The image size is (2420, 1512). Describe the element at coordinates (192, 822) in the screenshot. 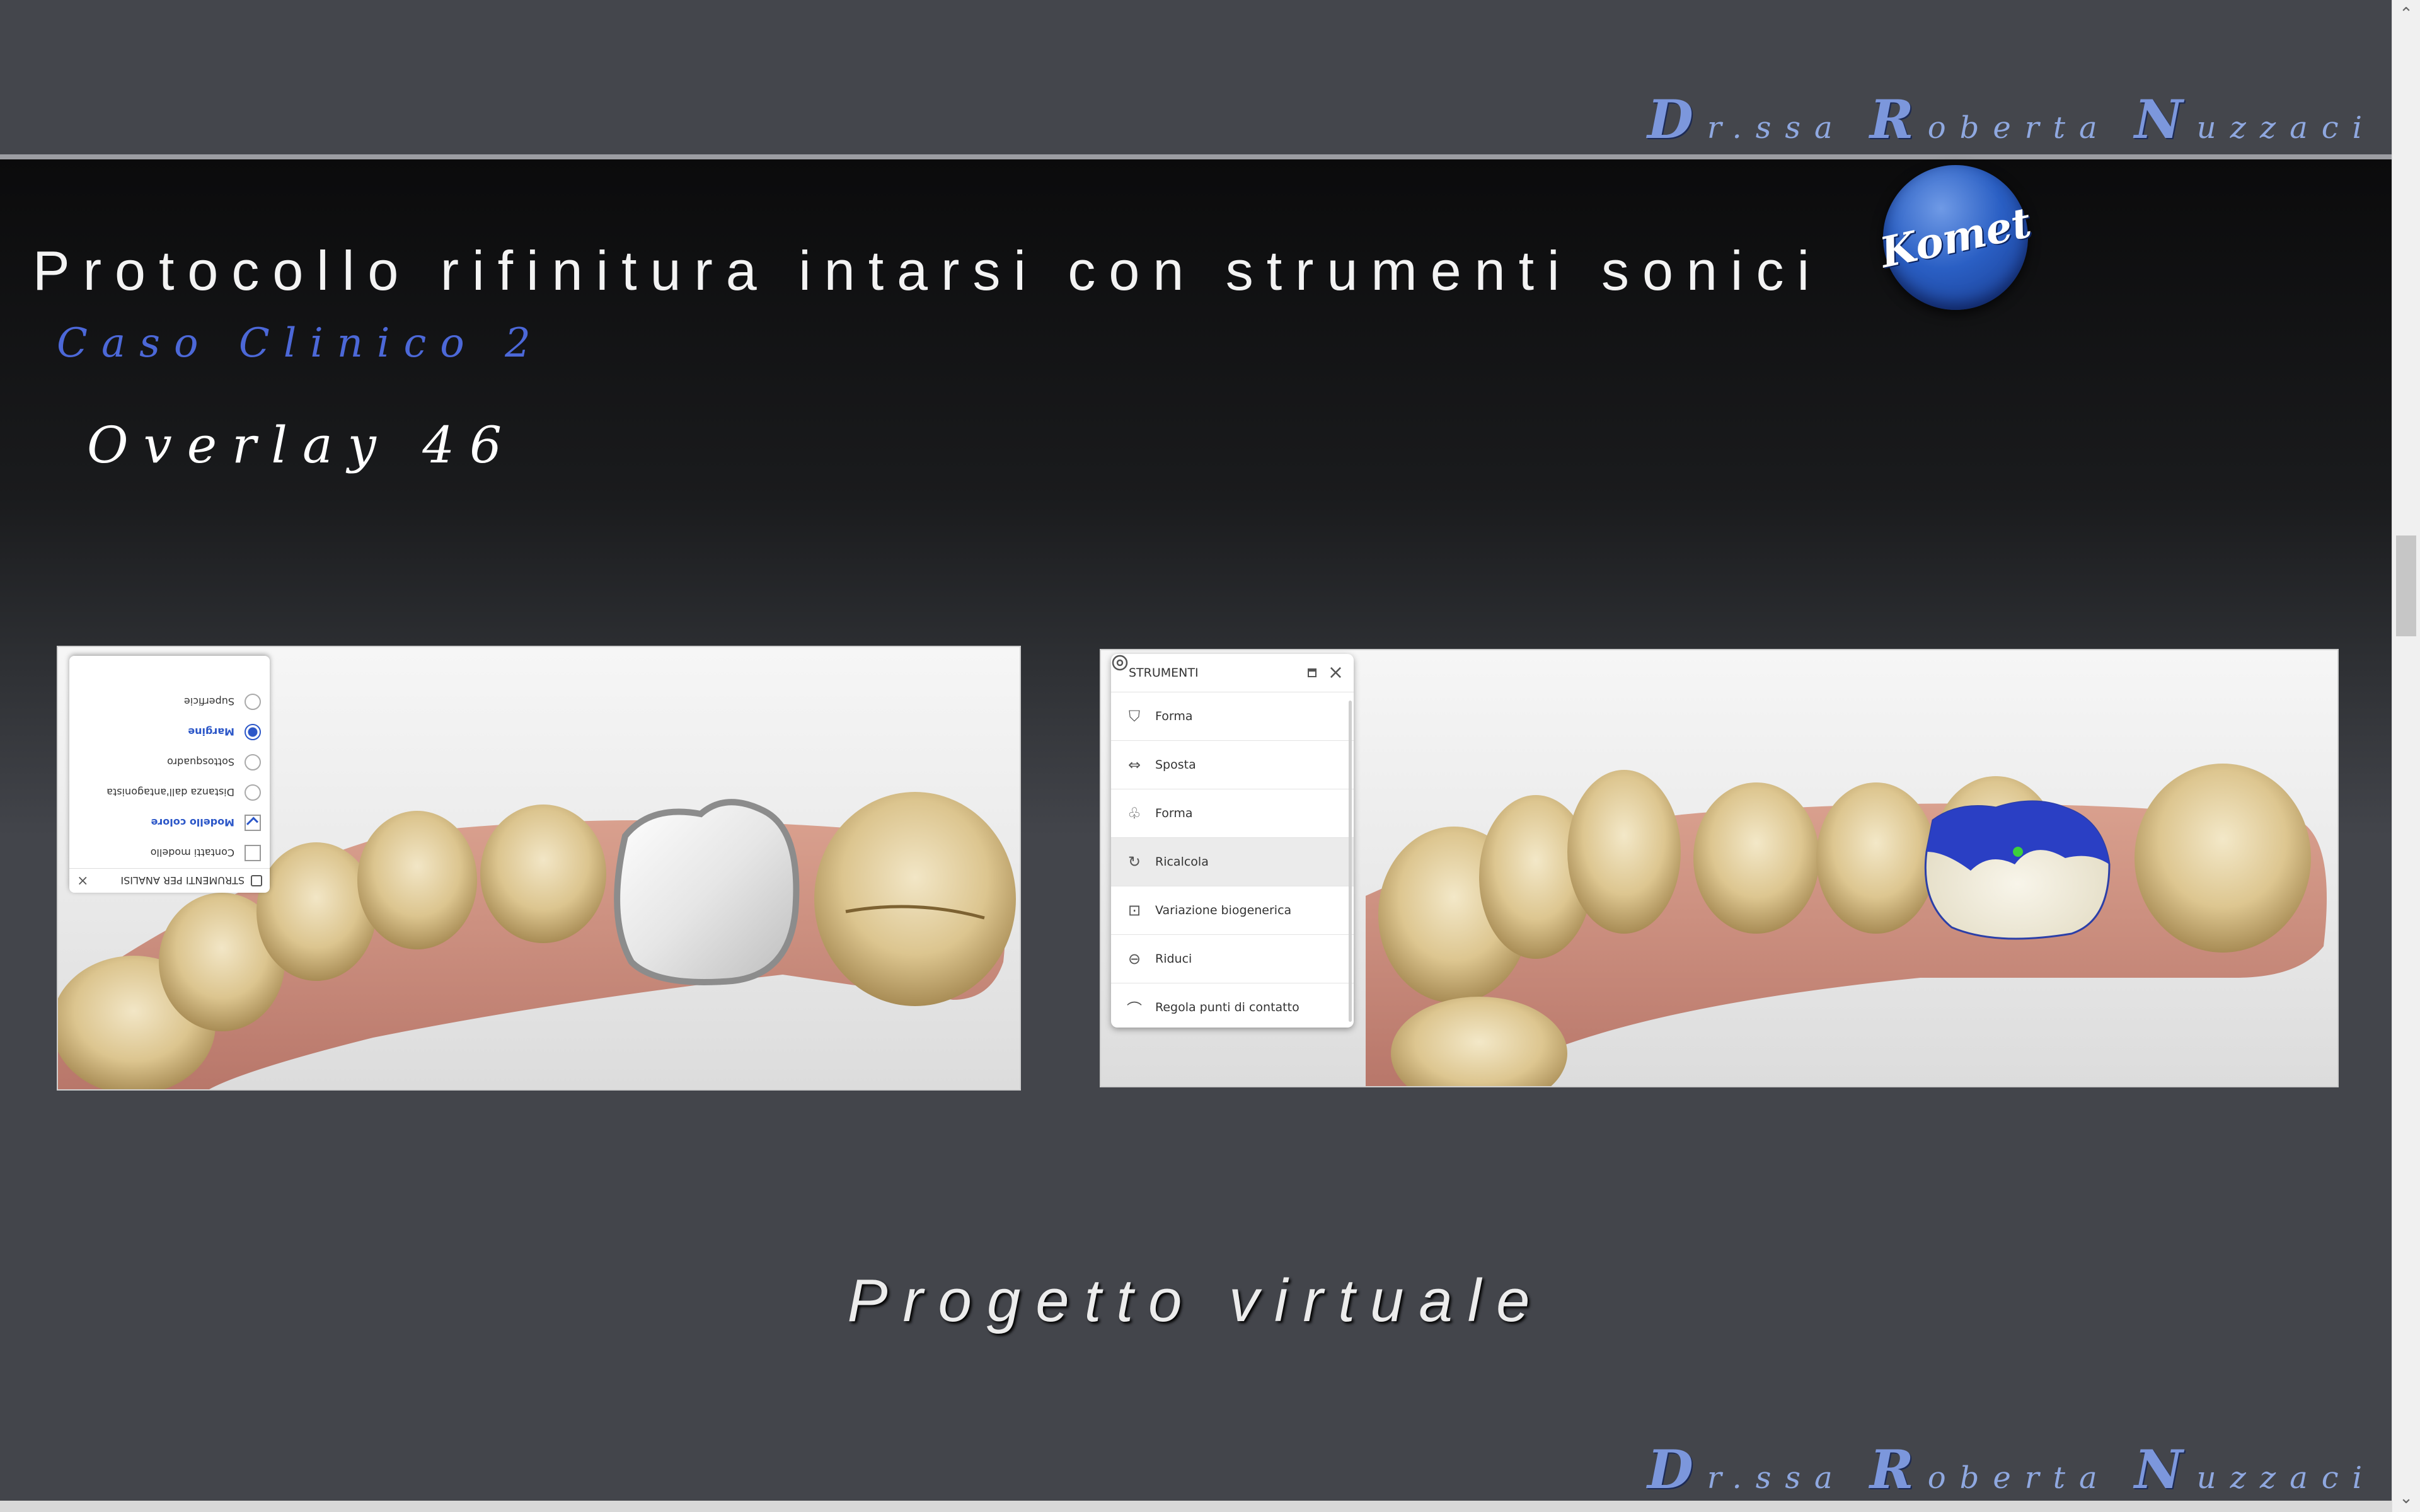

I see `option-label: Modello colore` at that location.